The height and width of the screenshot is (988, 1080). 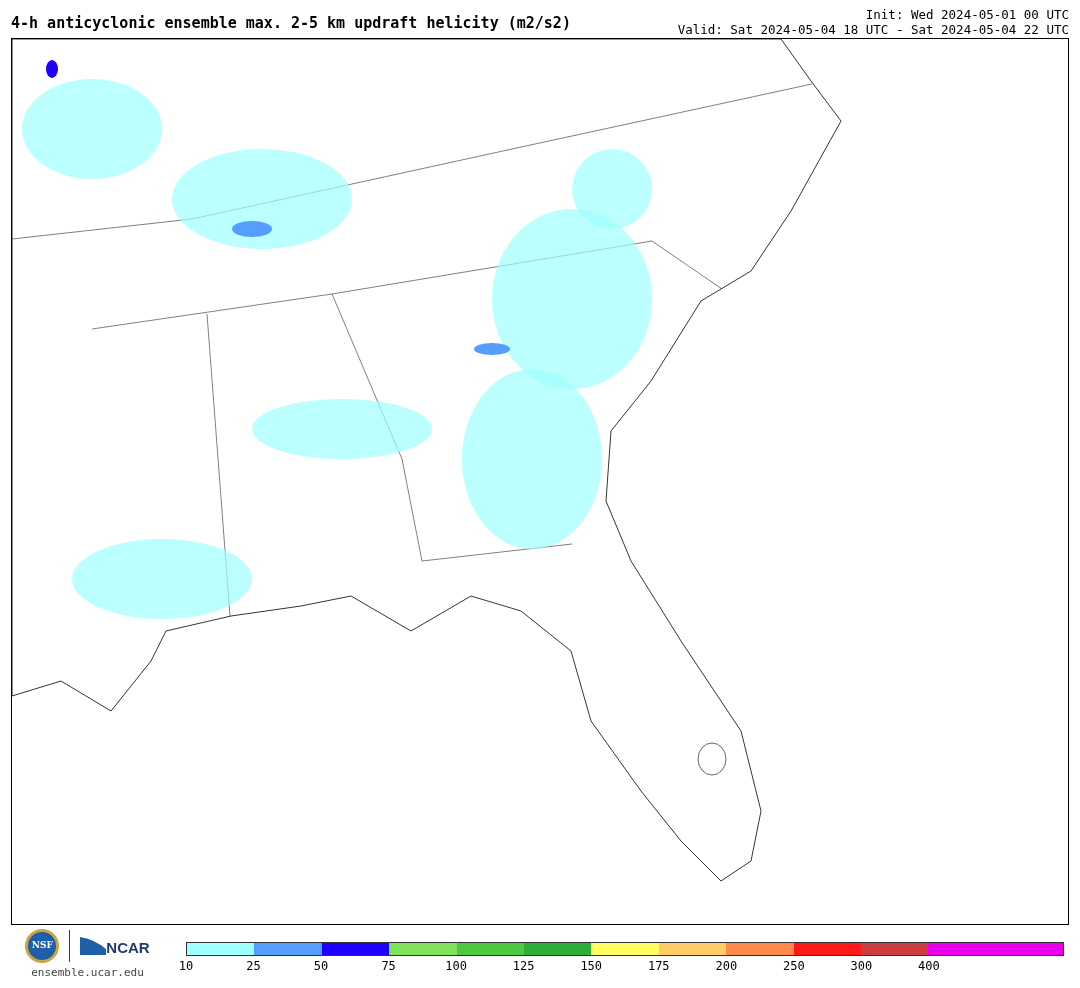 What do you see at coordinates (93, 946) in the screenshot?
I see `ncar-swoosh-icon` at bounding box center [93, 946].